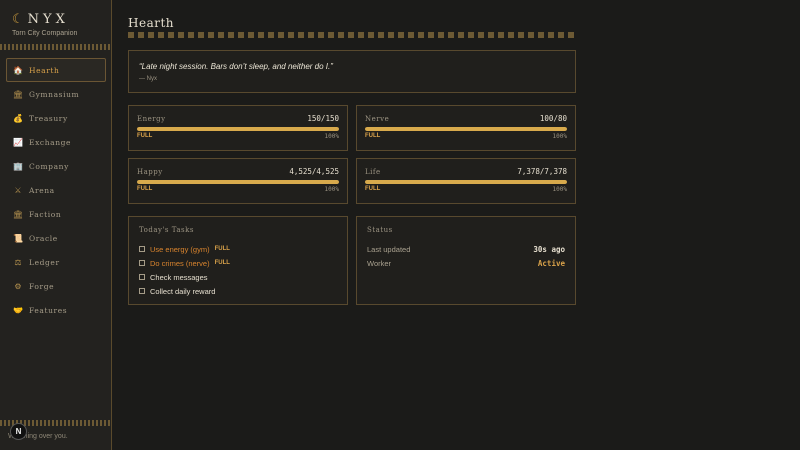  I want to click on sidebar-item-label: Oracle, so click(43, 238).